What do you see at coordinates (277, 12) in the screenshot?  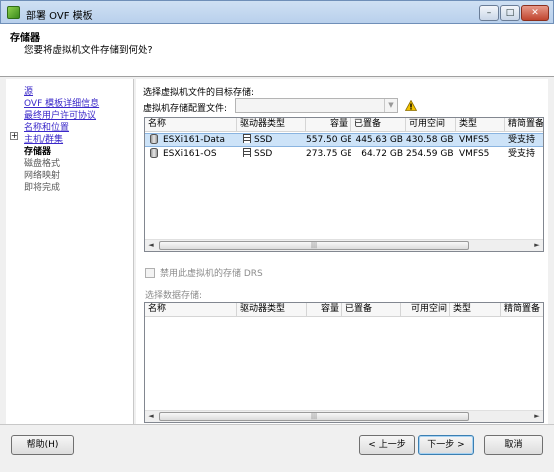 I see `window-titlebar: 部署 OVF 模板 – □ ✕` at bounding box center [277, 12].